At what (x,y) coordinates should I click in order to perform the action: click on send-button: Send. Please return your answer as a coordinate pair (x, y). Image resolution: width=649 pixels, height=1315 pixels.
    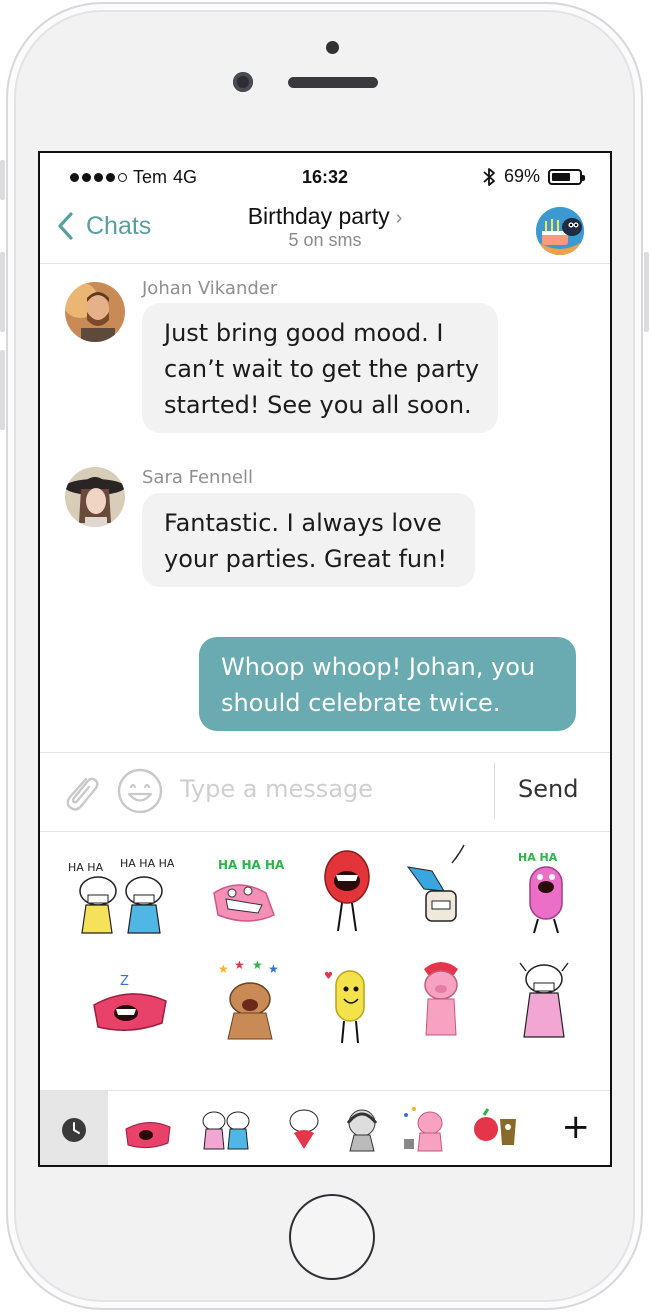
    Looking at the image, I should click on (548, 789).